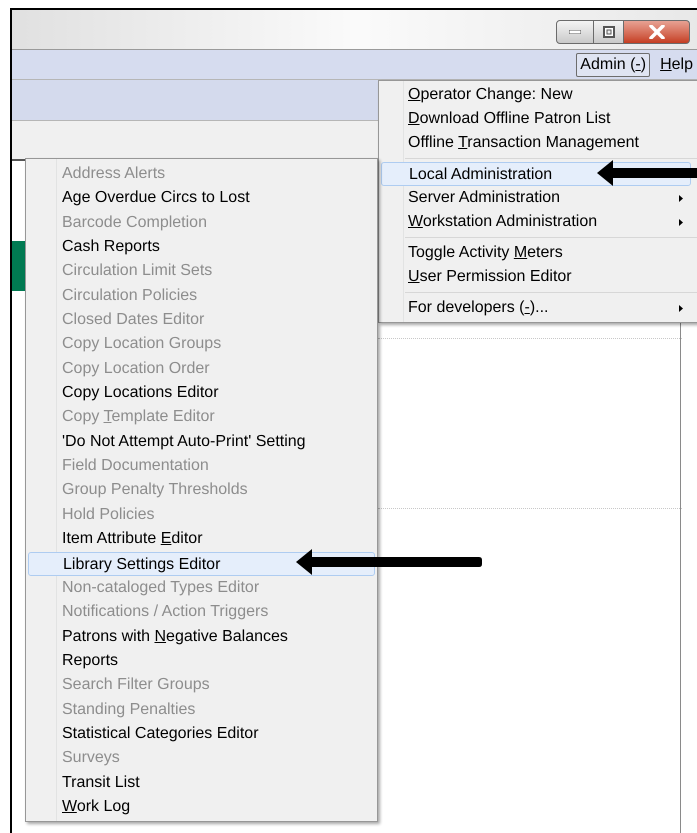 This screenshot has height=833, width=697. Describe the element at coordinates (536, 198) in the screenshot. I see `menu-item: Server Administration` at that location.